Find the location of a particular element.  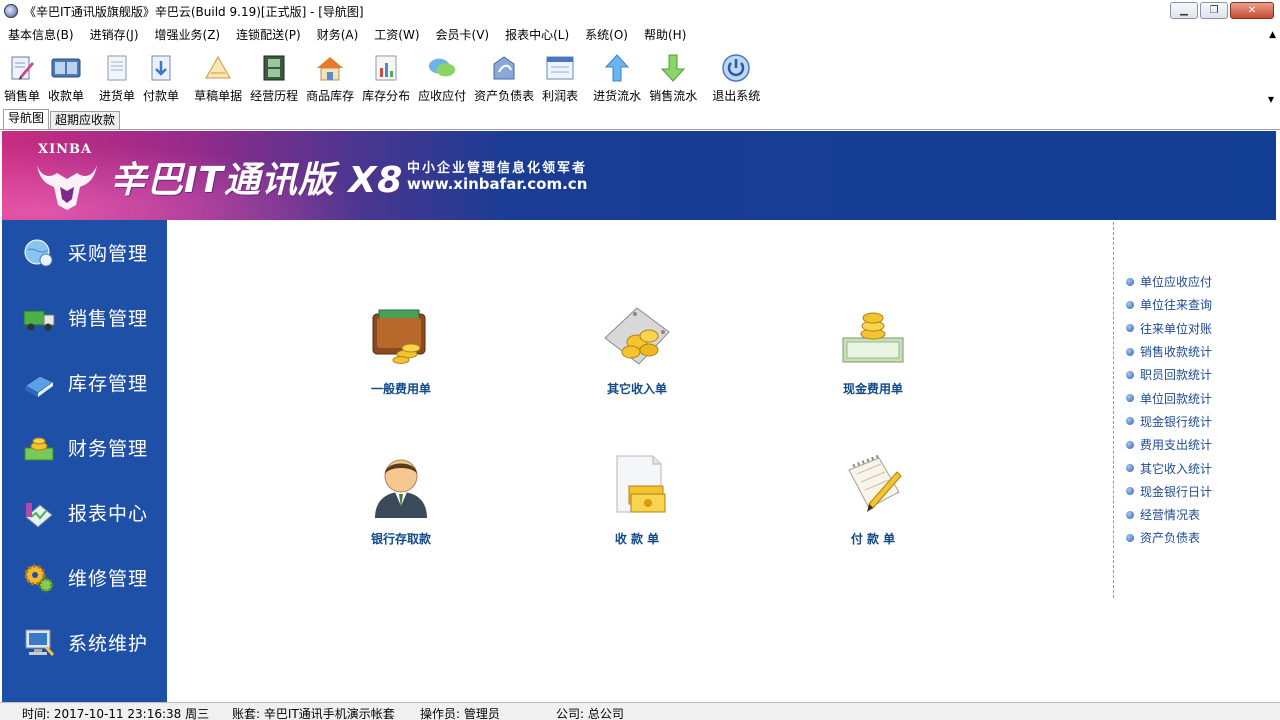

tab-navigation-map: 导航图 is located at coordinates (26, 119).